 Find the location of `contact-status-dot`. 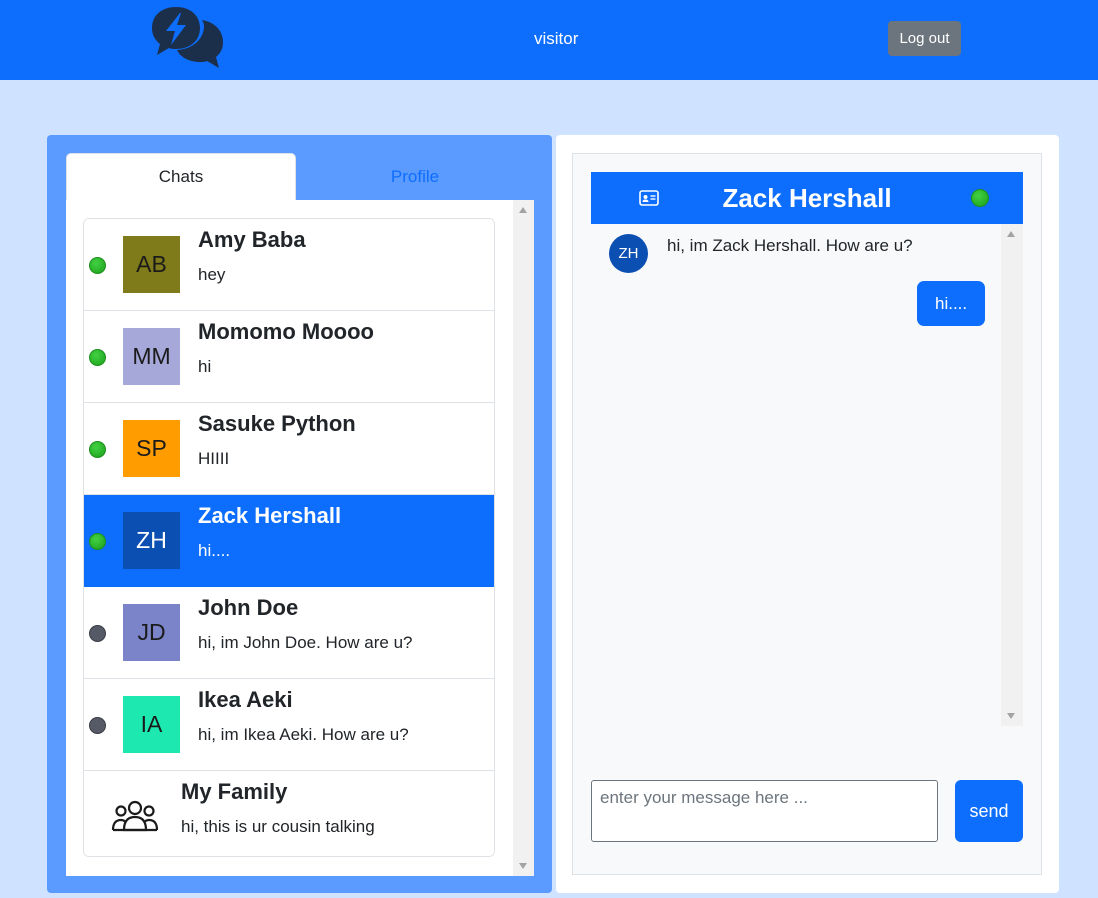

contact-status-dot is located at coordinates (980, 198).